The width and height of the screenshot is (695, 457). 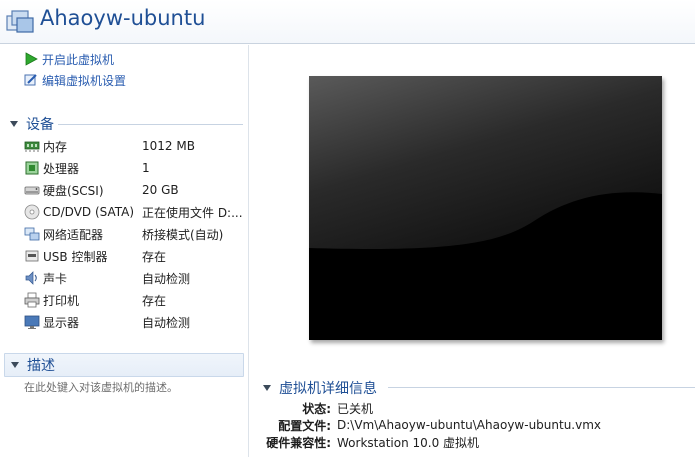 I want to click on devices-section-title: 设备, so click(x=40, y=125).